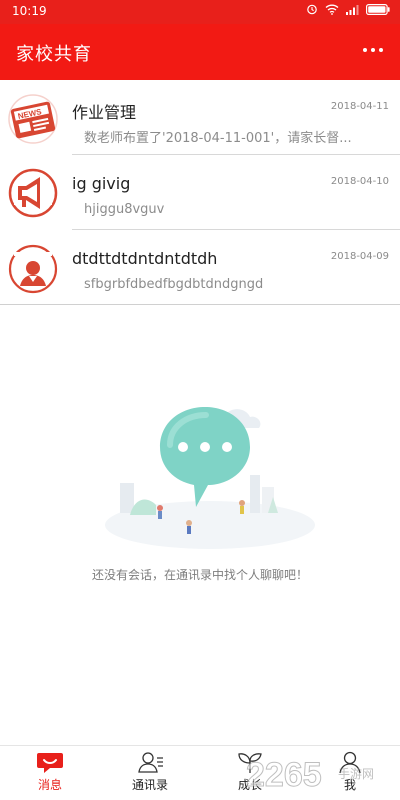 The width and height of the screenshot is (400, 800). Describe the element at coordinates (352, 9) in the screenshot. I see `signal-icon` at that location.